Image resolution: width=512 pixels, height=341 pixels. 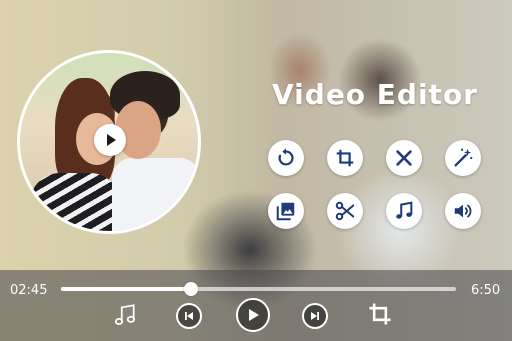 I want to click on skip-previous-icon, so click(x=189, y=316).